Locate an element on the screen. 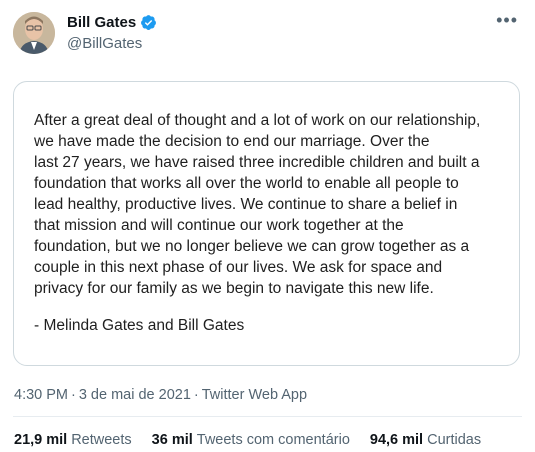  tweet-metadata: 4:30 PM · 3 de mai de 2021 · Twitter Web App is located at coordinates (160, 395).